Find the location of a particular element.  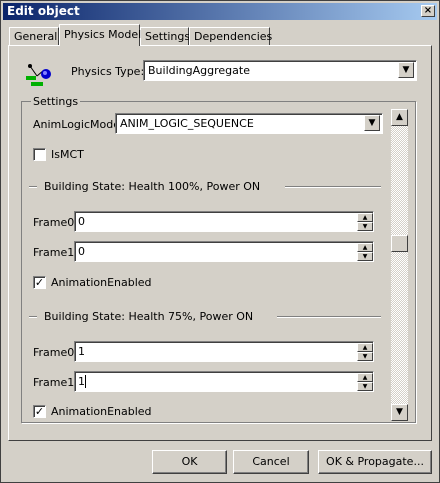

close-icon: × is located at coordinates (428, 10).